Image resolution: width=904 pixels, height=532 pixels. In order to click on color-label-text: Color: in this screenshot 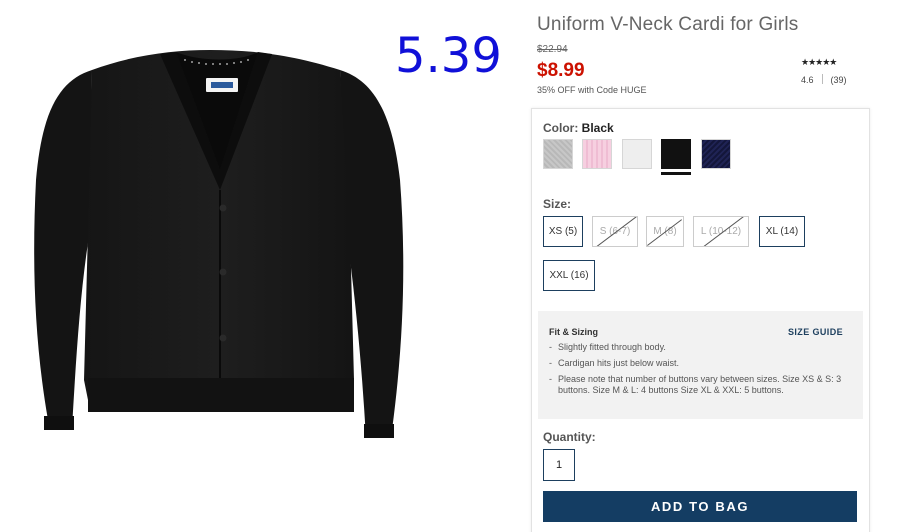, I will do `click(561, 128)`.